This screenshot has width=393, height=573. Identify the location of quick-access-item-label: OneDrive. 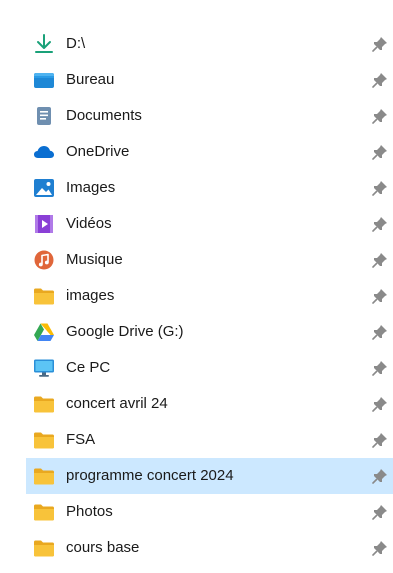
(98, 151).